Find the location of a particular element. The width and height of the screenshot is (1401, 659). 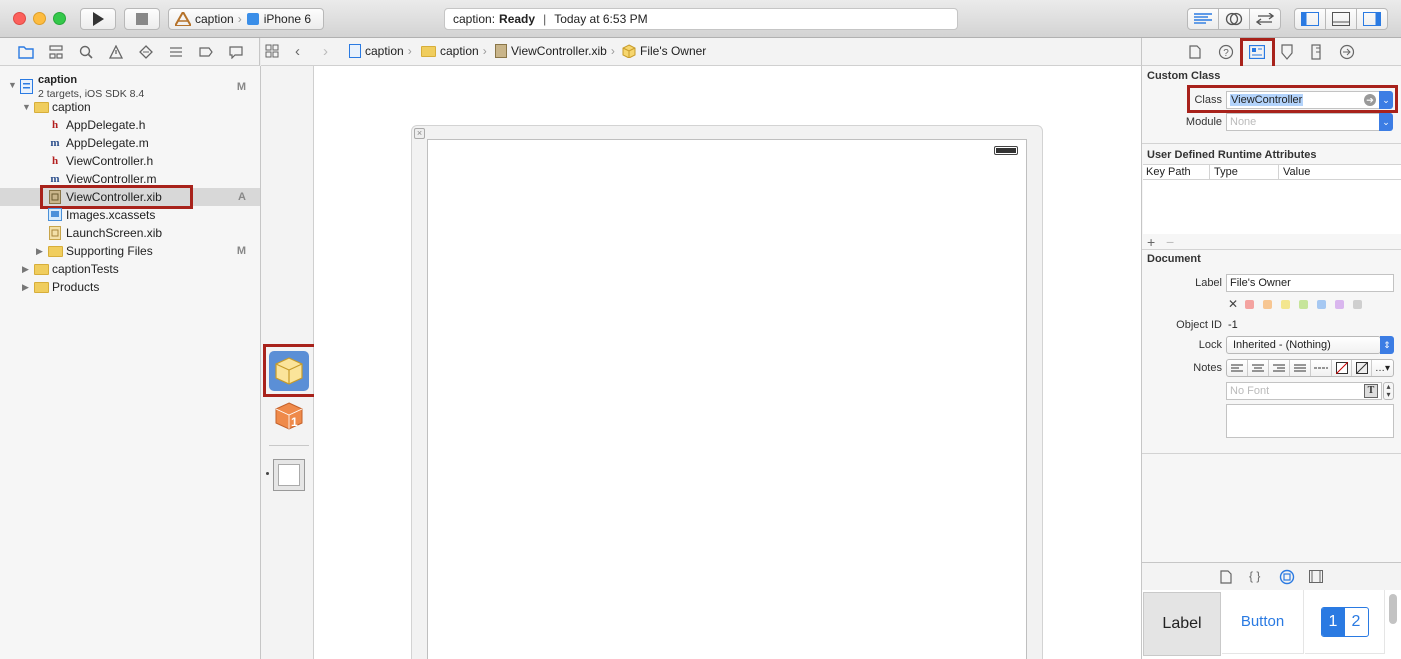

quick-help-tab: ? is located at coordinates (1226, 53).